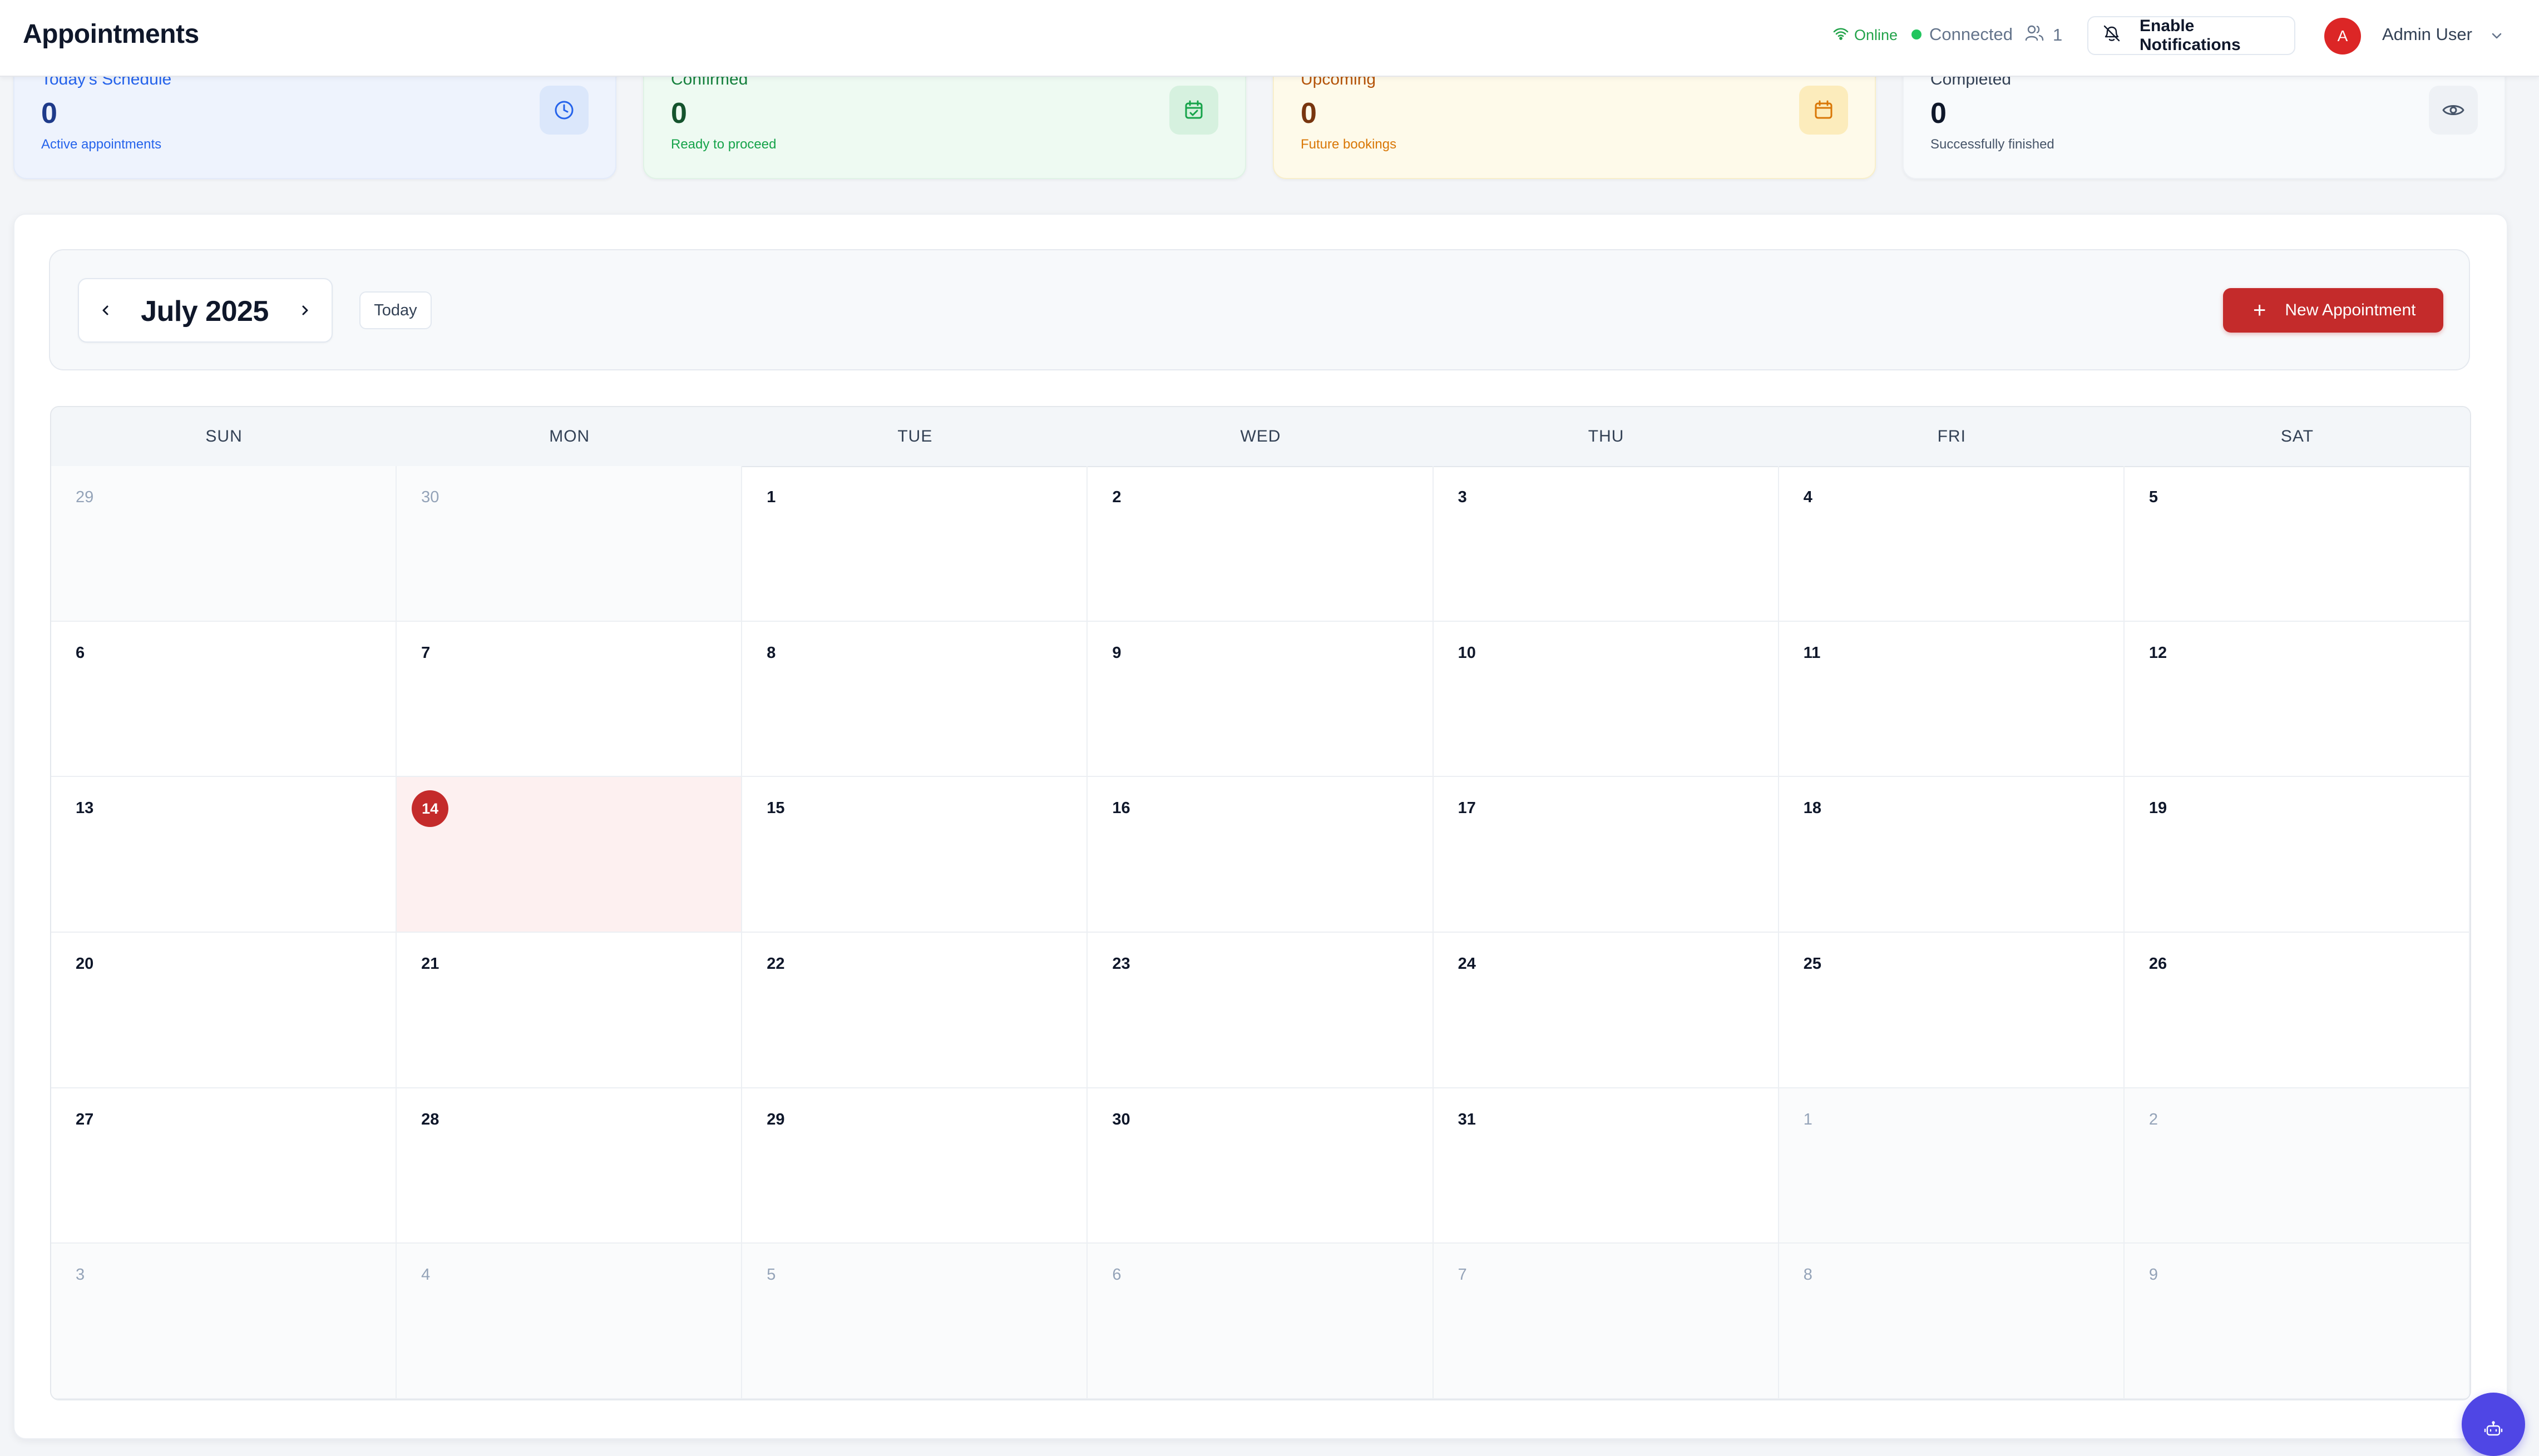 This screenshot has height=1456, width=2539. Describe the element at coordinates (2297, 699) in the screenshot. I see `day-cell: 12` at that location.